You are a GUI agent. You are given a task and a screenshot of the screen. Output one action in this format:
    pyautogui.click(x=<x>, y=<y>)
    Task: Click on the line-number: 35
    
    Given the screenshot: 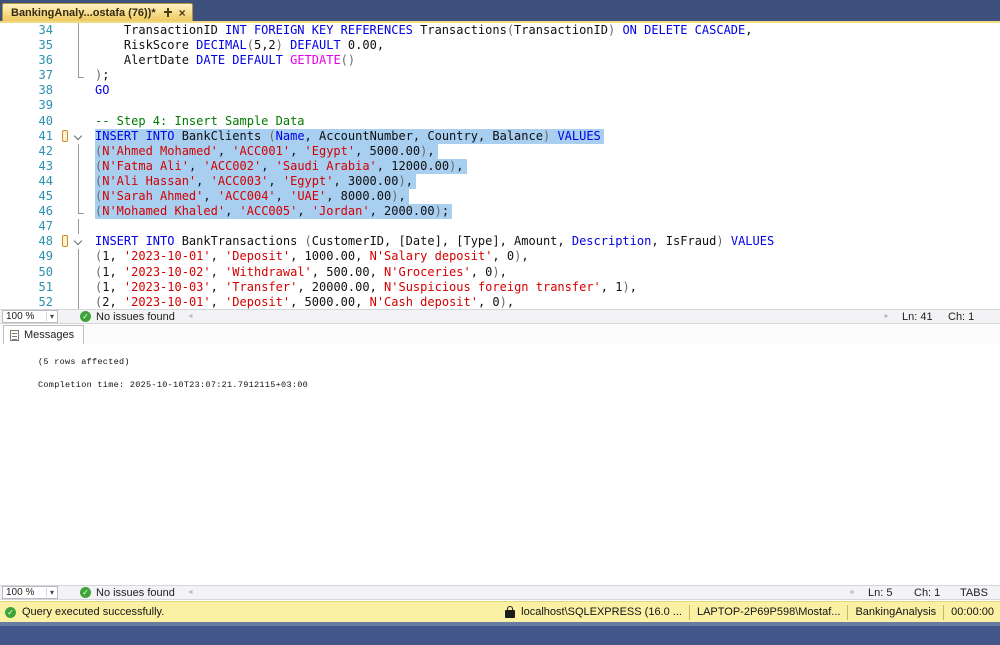 What is the action you would take?
    pyautogui.click(x=45, y=45)
    